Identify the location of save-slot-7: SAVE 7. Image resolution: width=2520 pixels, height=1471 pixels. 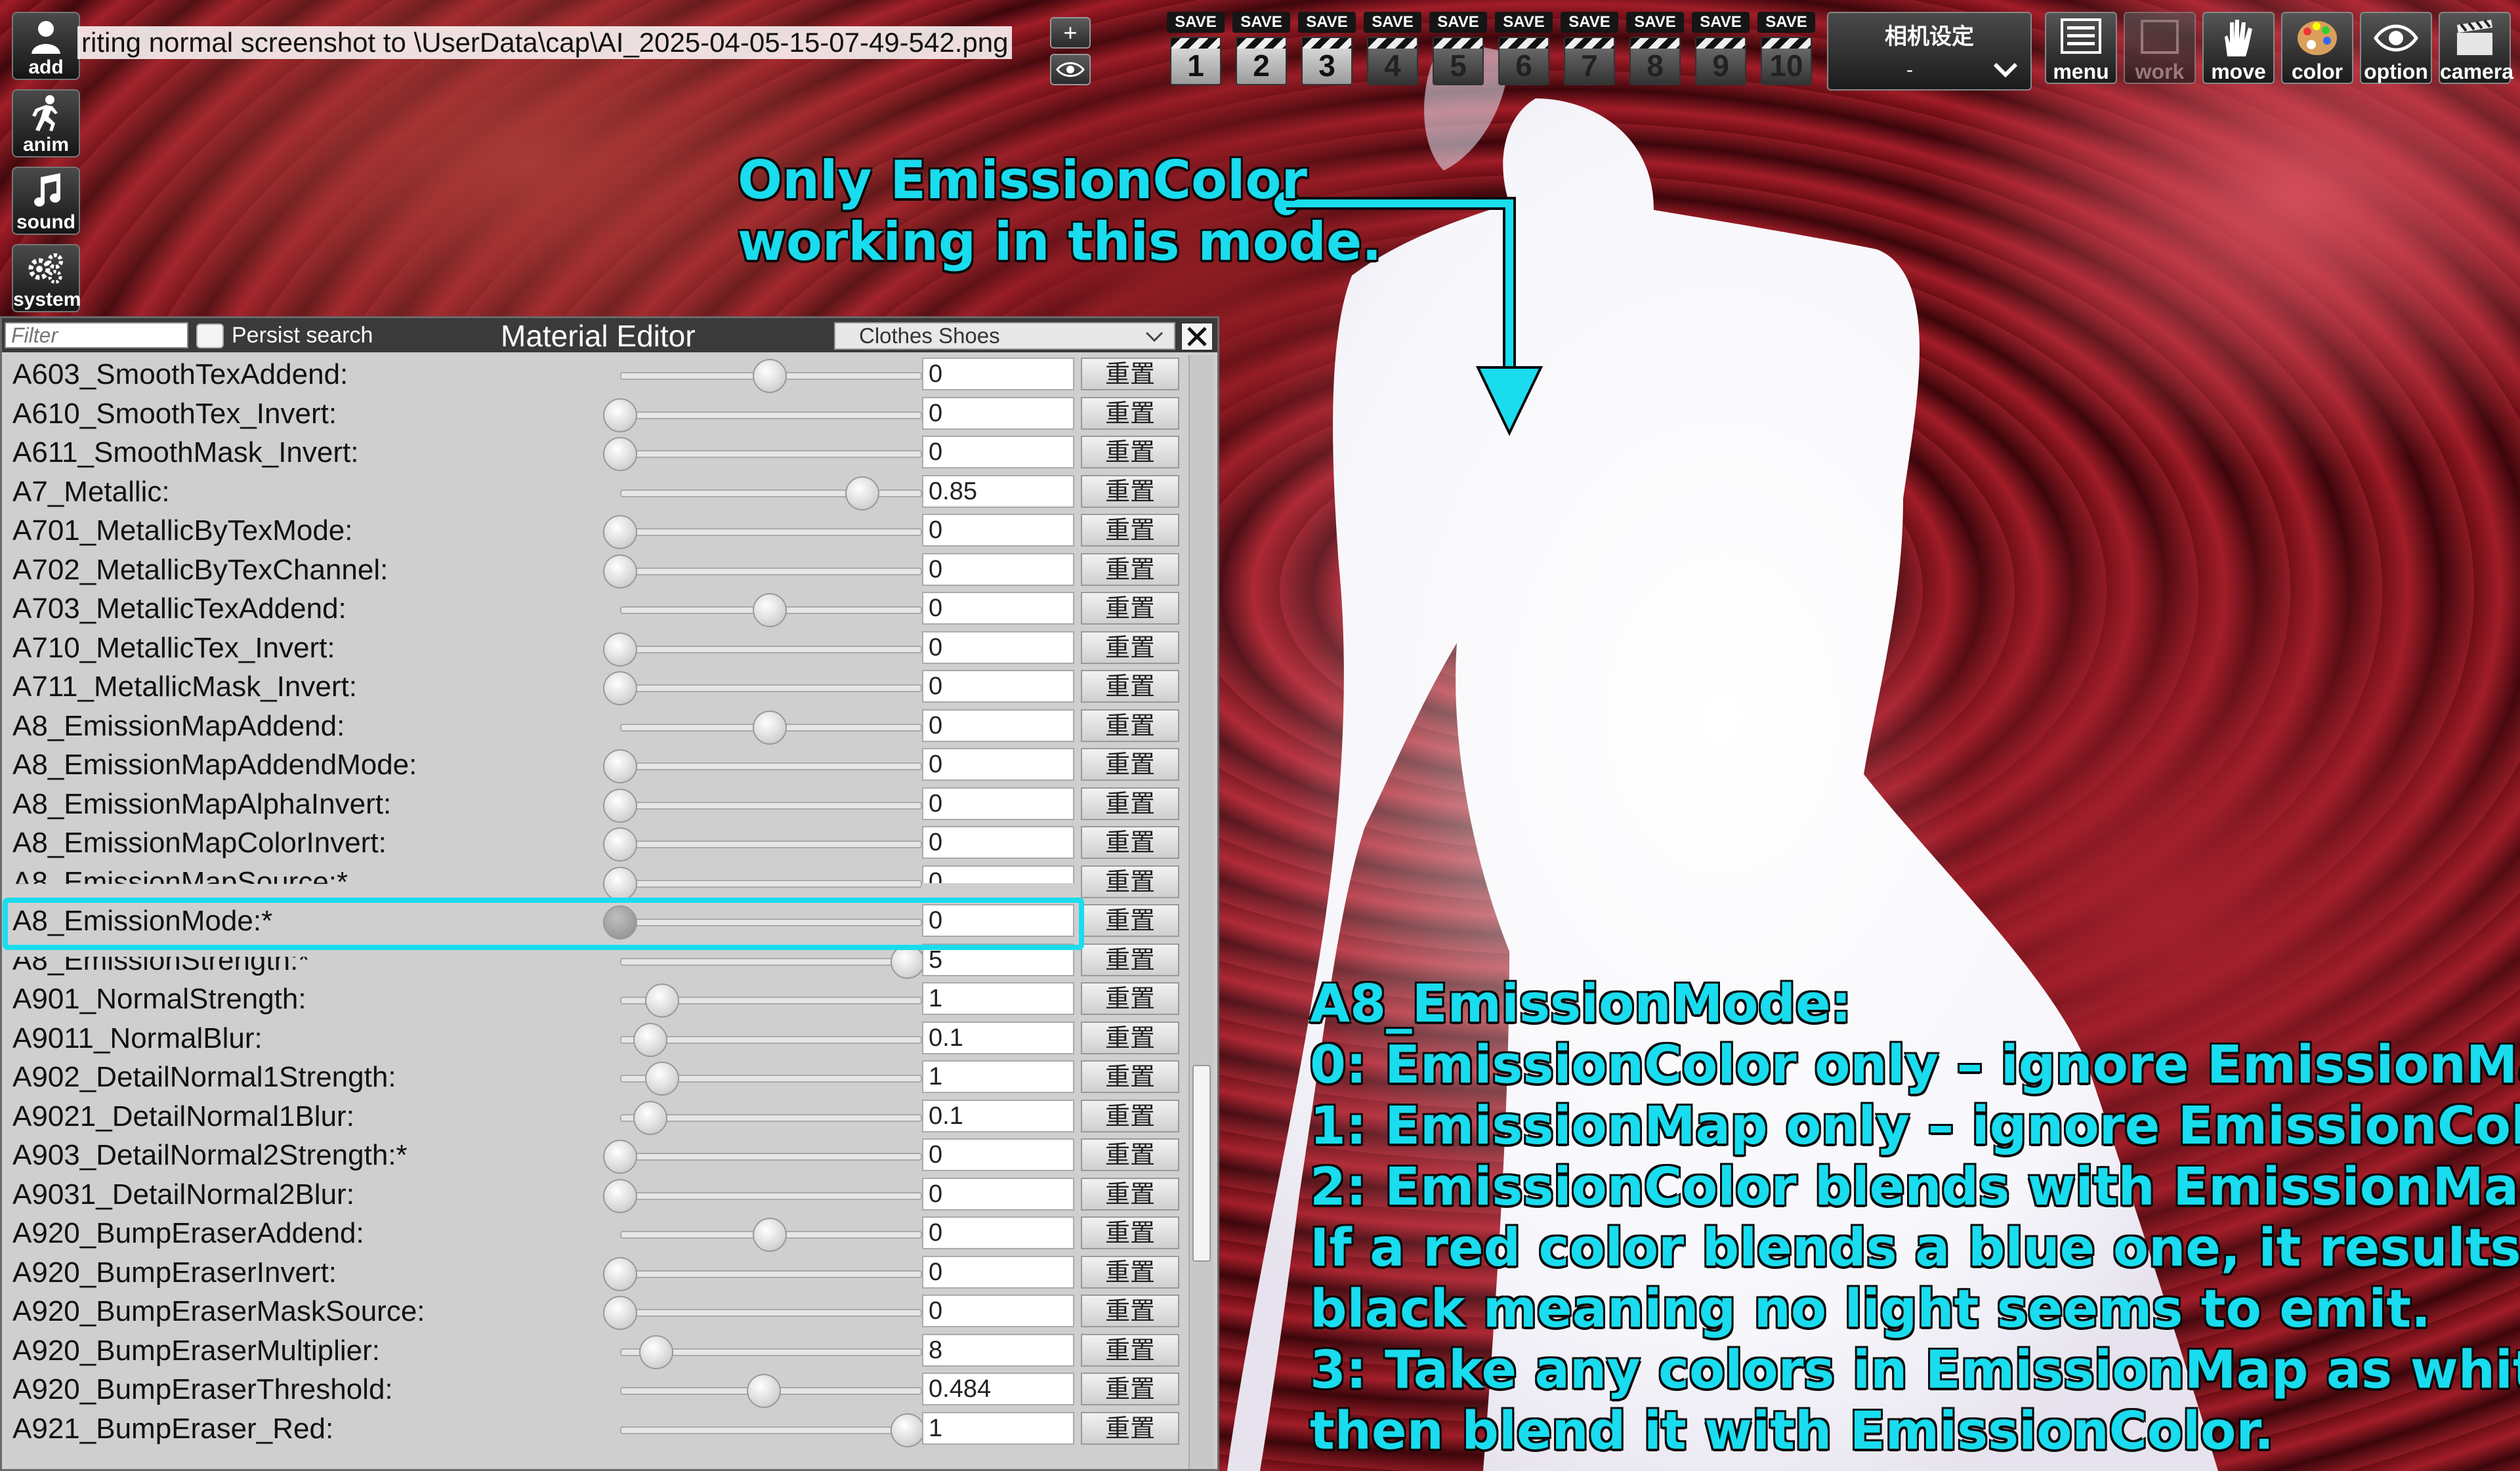
(1589, 50).